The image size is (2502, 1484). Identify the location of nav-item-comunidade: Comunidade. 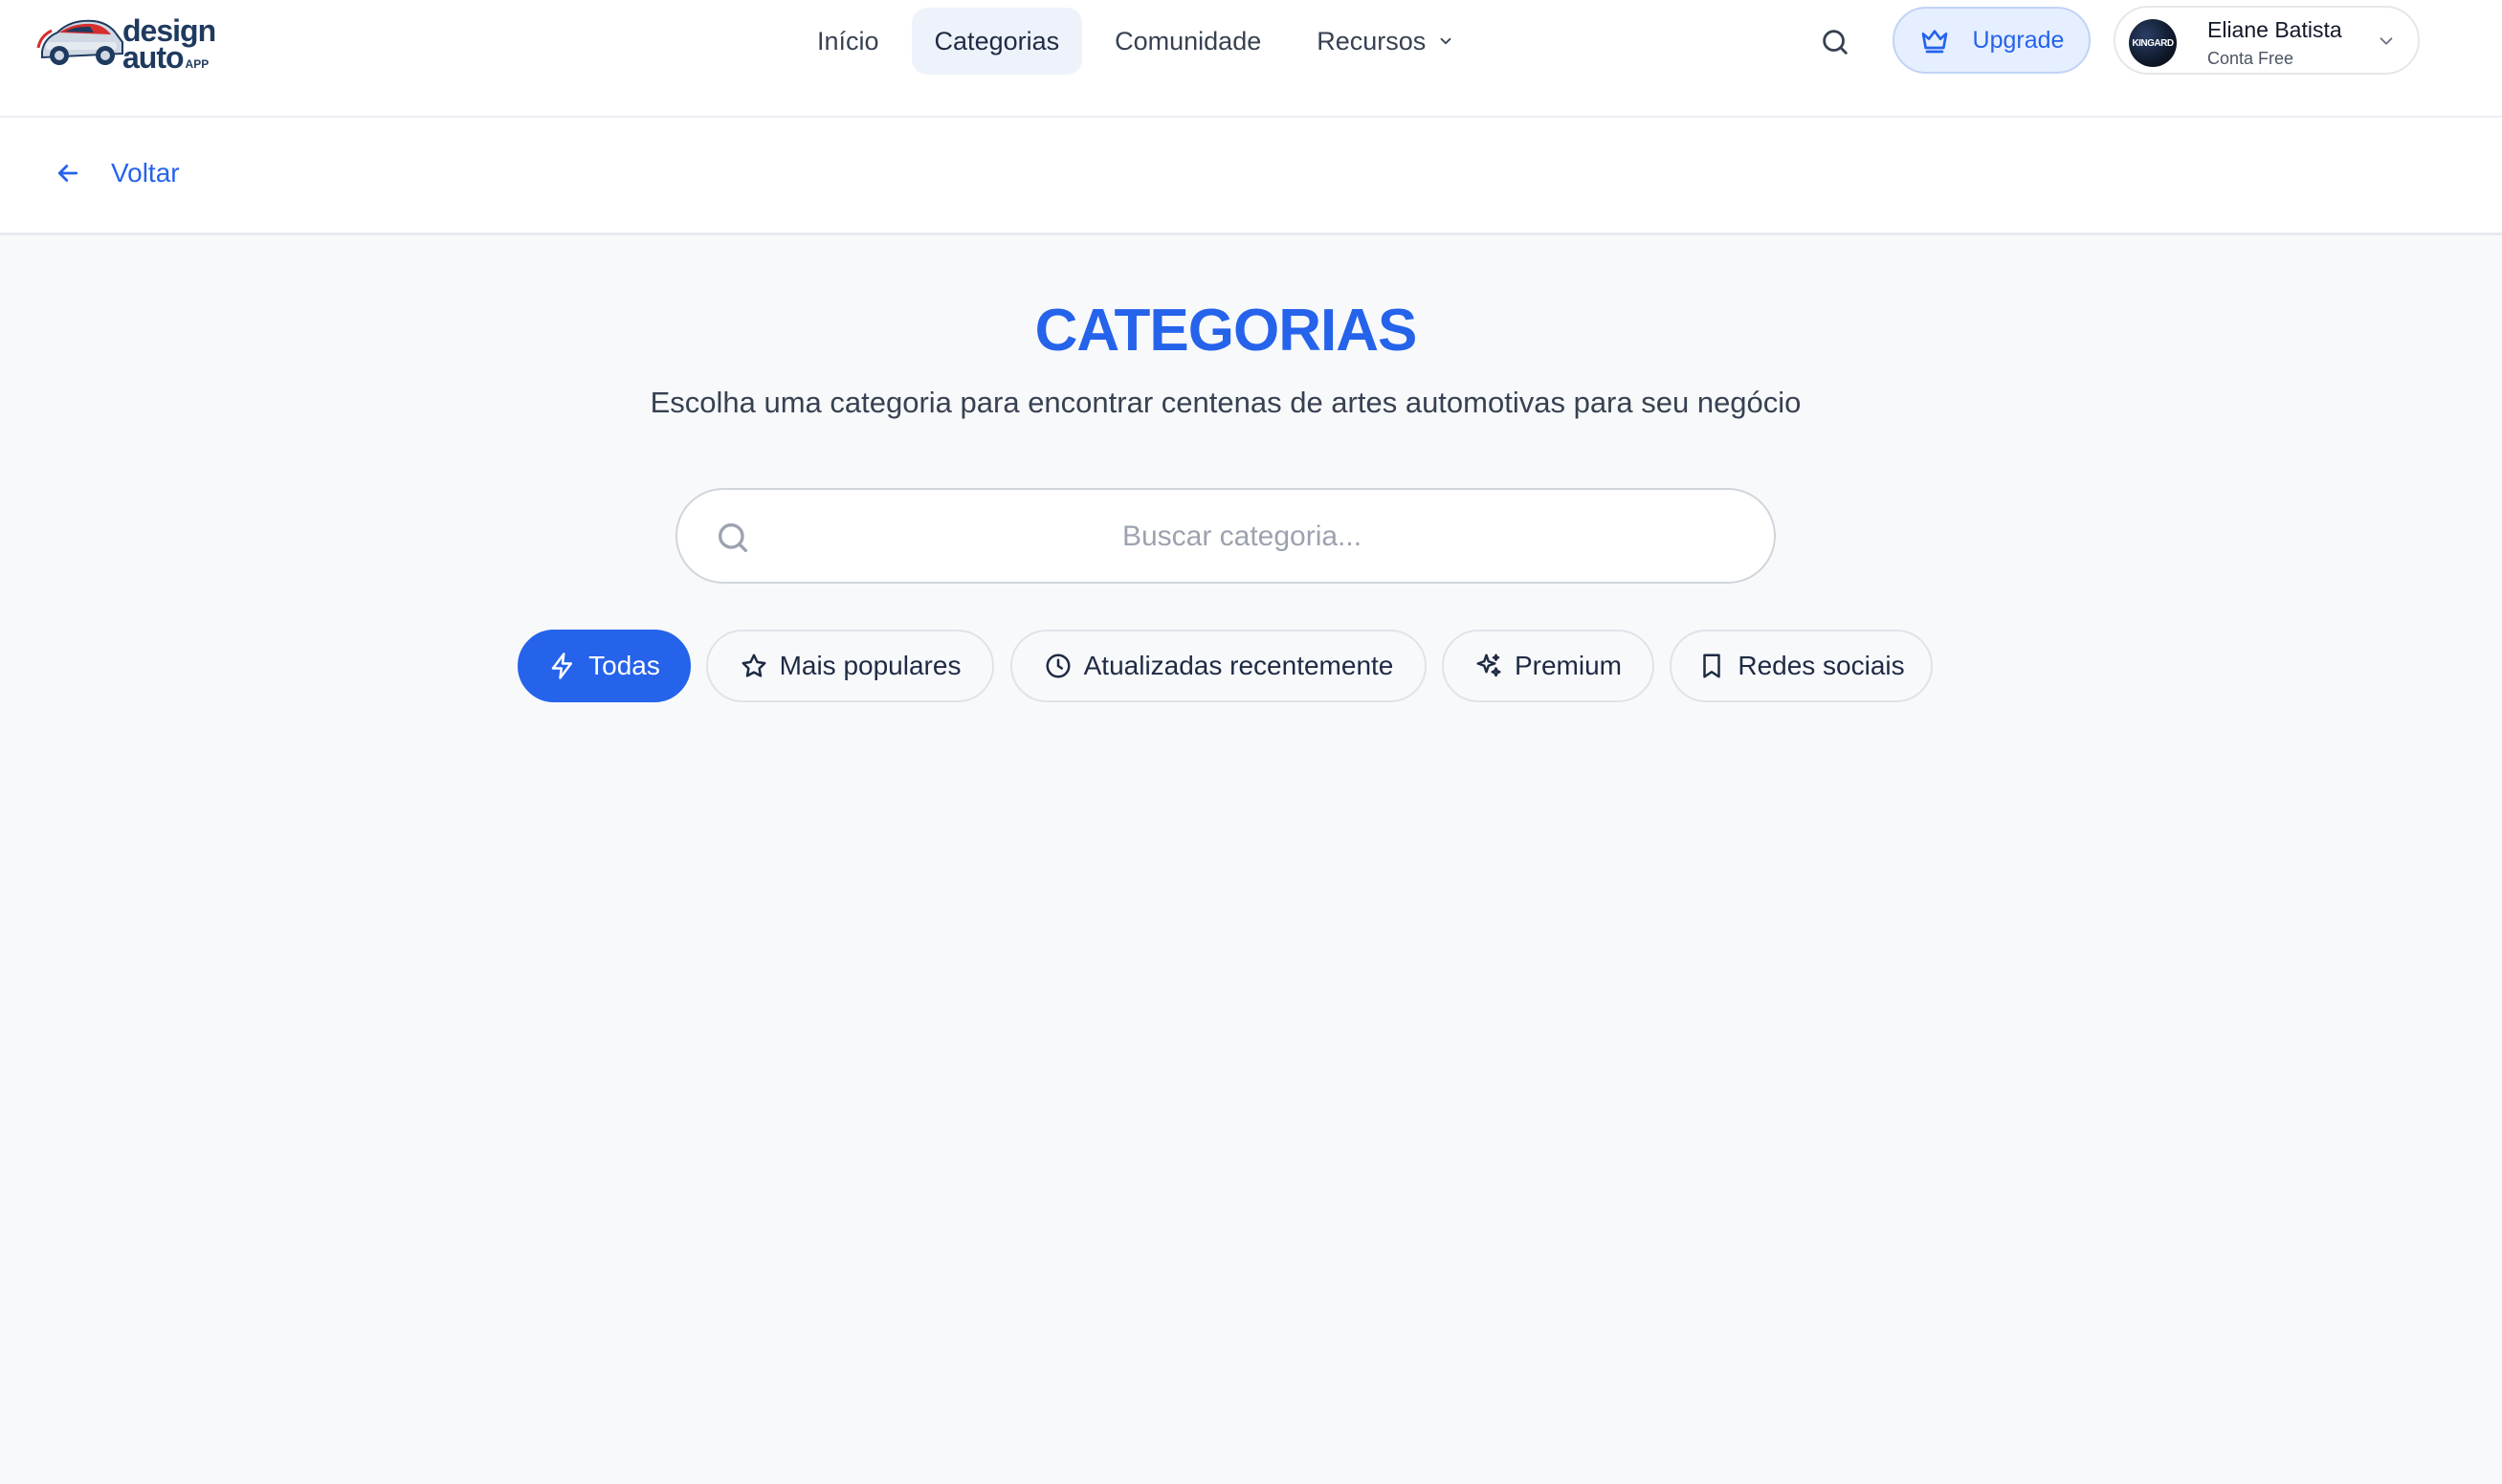
(1188, 41).